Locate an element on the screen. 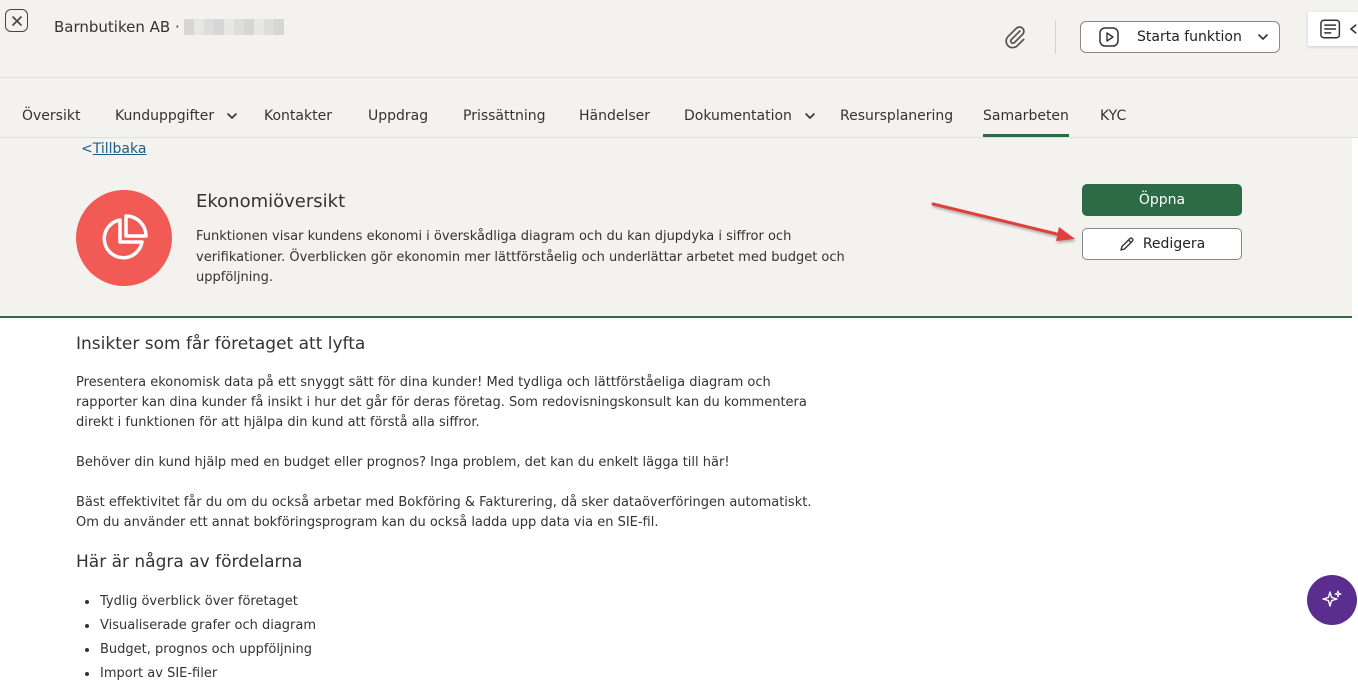 The height and width of the screenshot is (696, 1358). redacted-org-number is located at coordinates (233, 27).